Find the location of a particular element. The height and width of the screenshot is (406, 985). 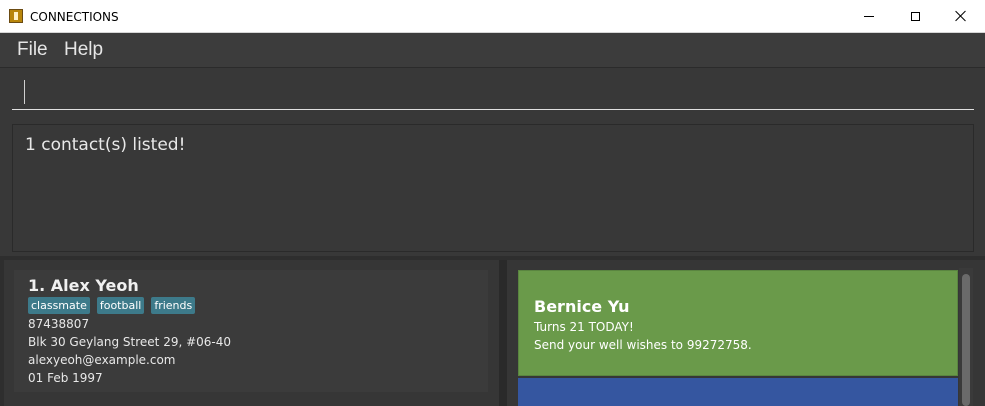

tag-list: classmate football friends is located at coordinates (112, 305).